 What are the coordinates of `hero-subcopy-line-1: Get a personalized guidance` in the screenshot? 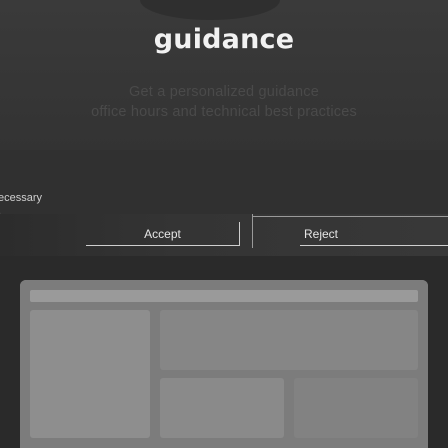 It's located at (224, 92).